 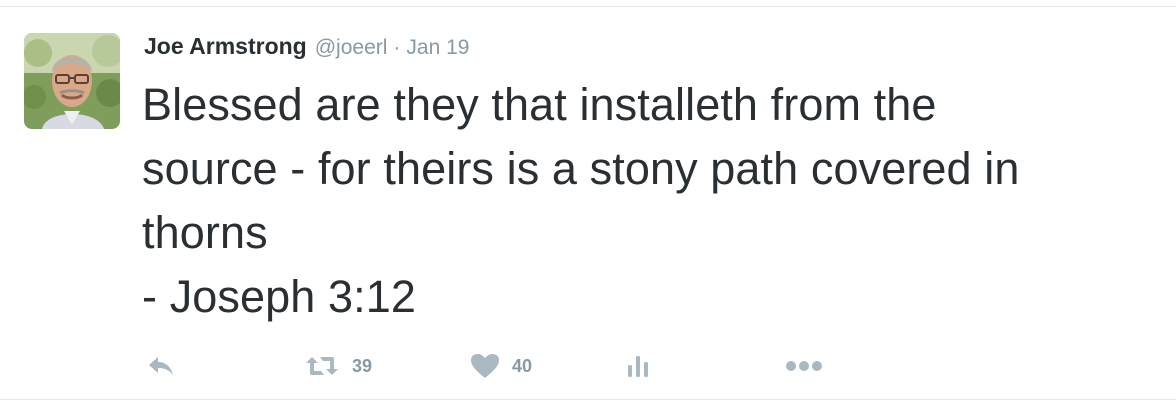 What do you see at coordinates (351, 48) in the screenshot?
I see `author-handle: @joeerl` at bounding box center [351, 48].